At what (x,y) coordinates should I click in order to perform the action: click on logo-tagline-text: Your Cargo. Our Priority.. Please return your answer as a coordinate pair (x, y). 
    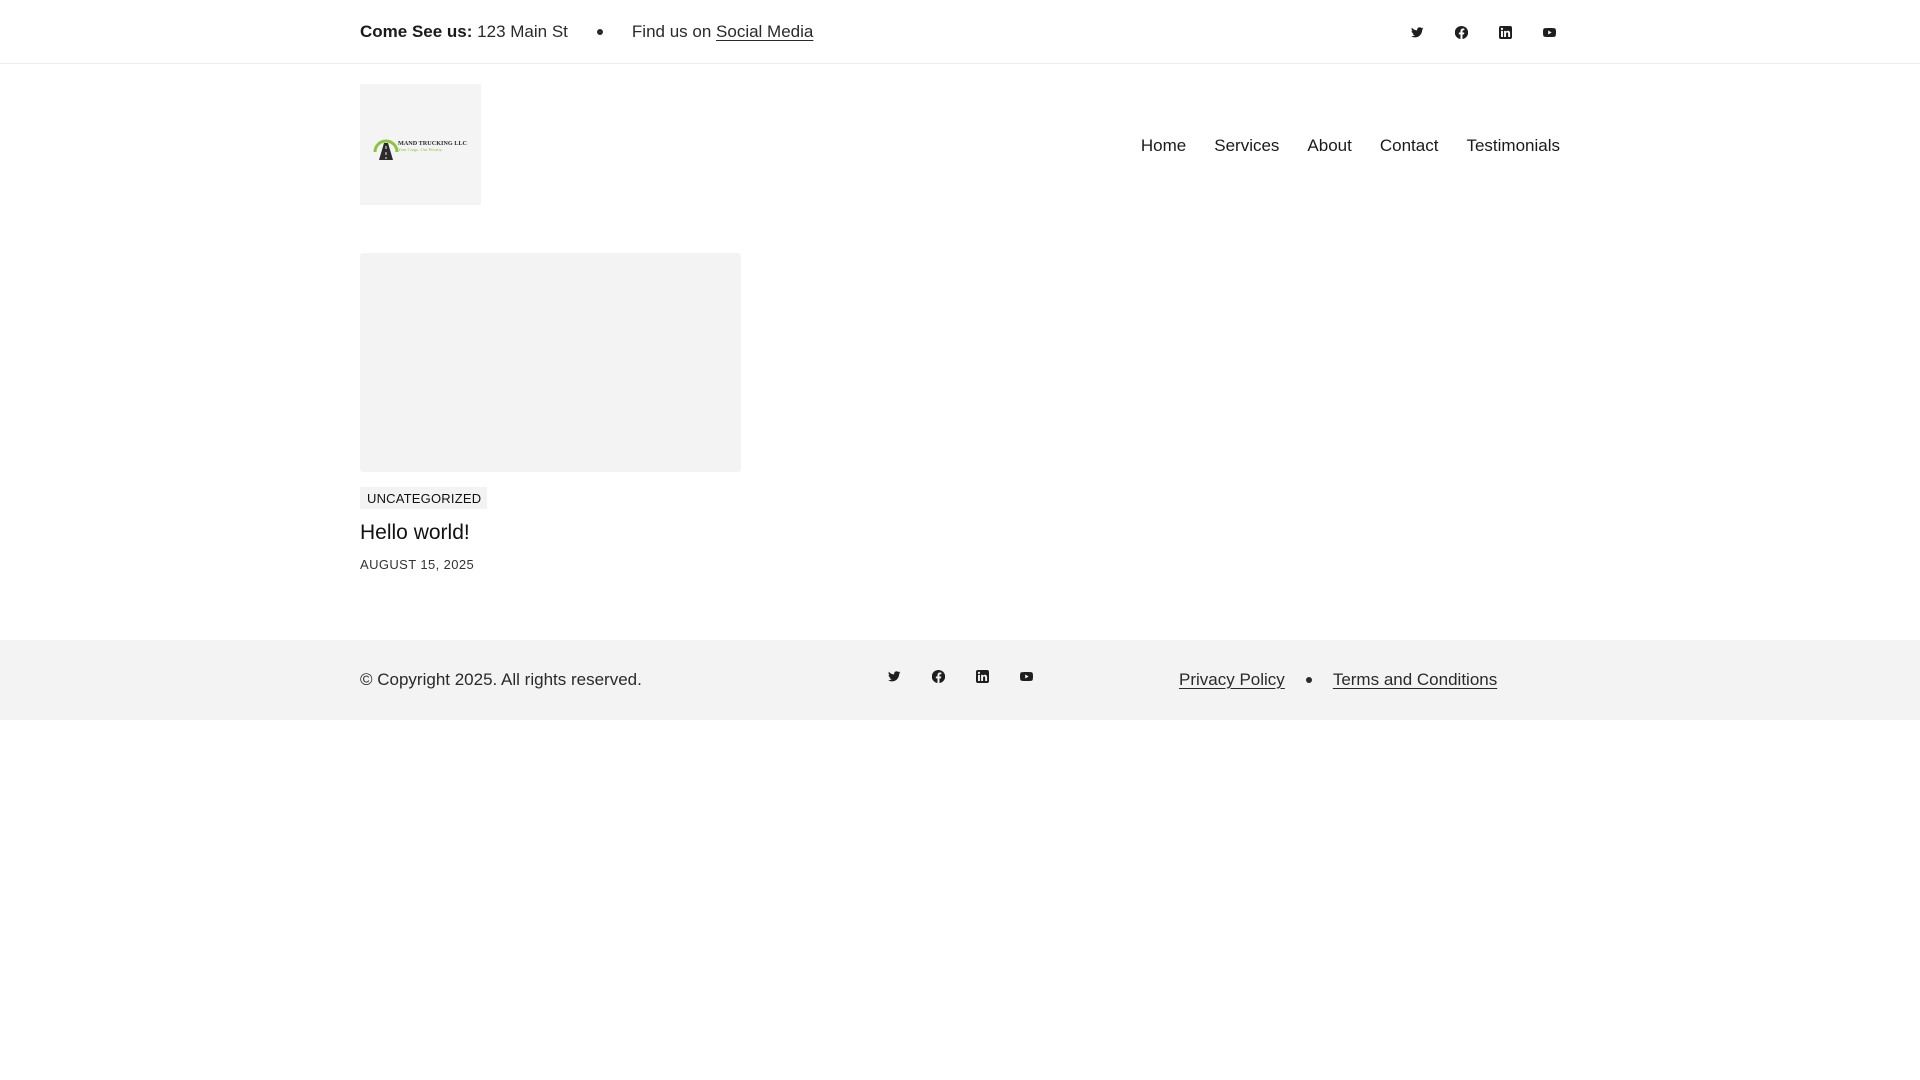
    Looking at the image, I should click on (420, 149).